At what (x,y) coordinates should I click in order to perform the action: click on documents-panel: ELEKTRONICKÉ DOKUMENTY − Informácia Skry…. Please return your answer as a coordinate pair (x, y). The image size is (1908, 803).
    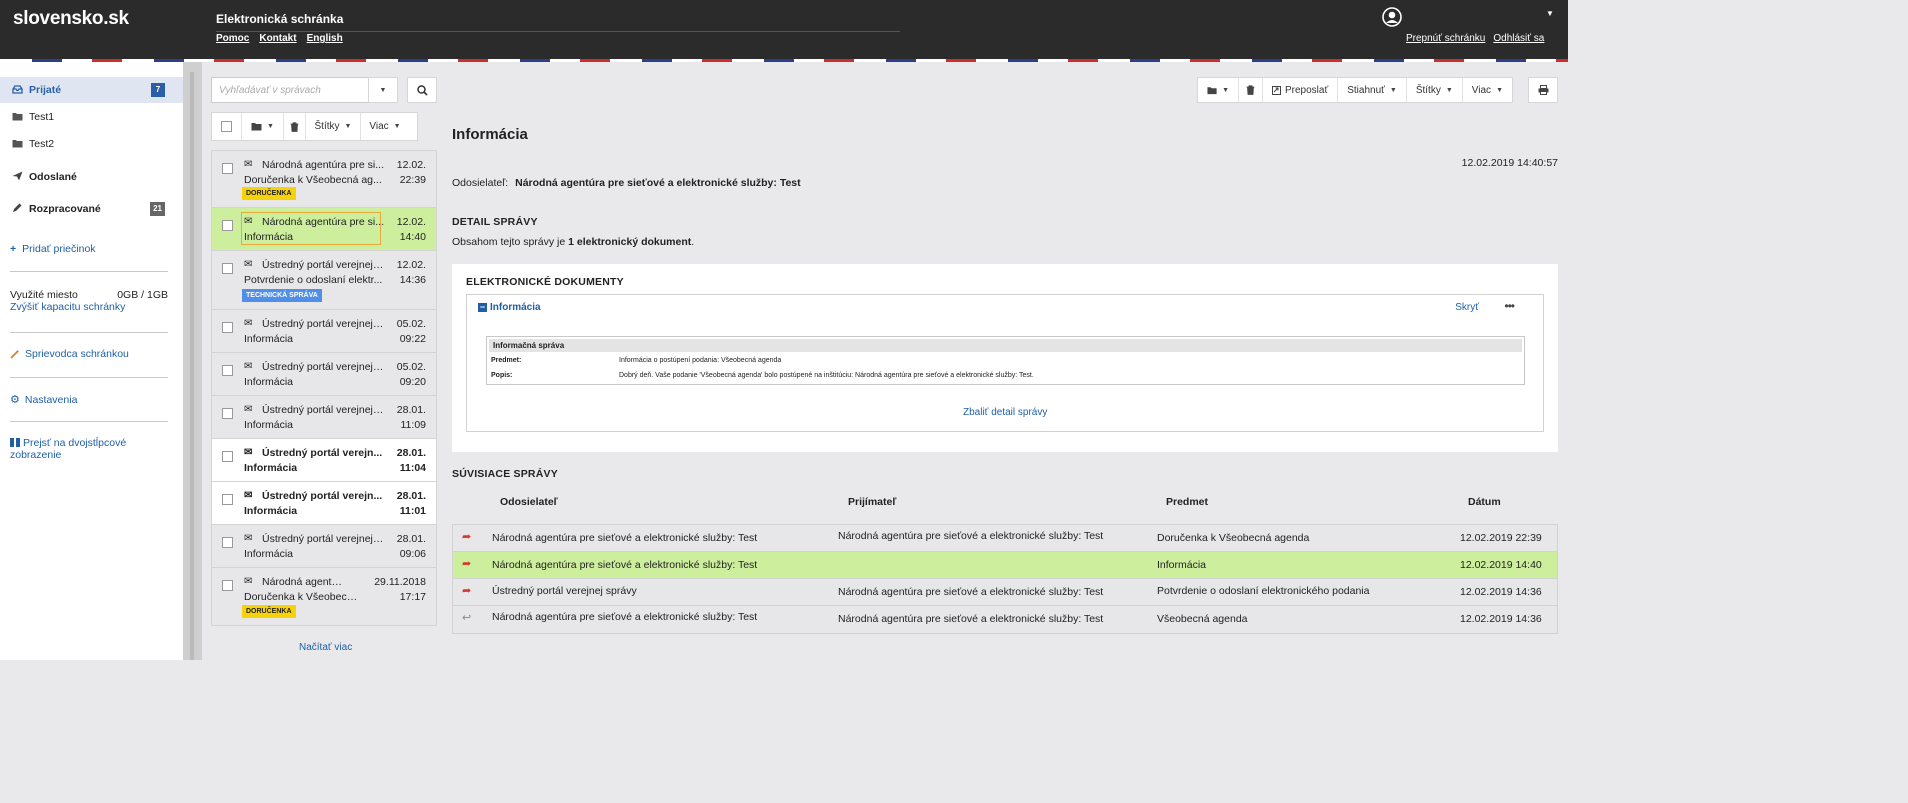
    Looking at the image, I should click on (1005, 358).